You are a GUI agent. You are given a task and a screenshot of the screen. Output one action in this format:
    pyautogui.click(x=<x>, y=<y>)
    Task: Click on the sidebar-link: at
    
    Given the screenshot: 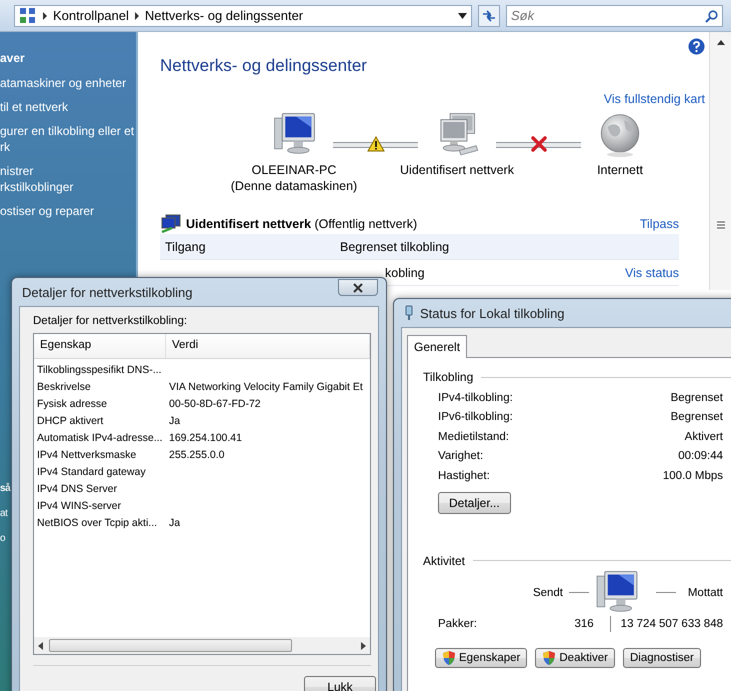 What is the action you would take?
    pyautogui.click(x=4, y=514)
    